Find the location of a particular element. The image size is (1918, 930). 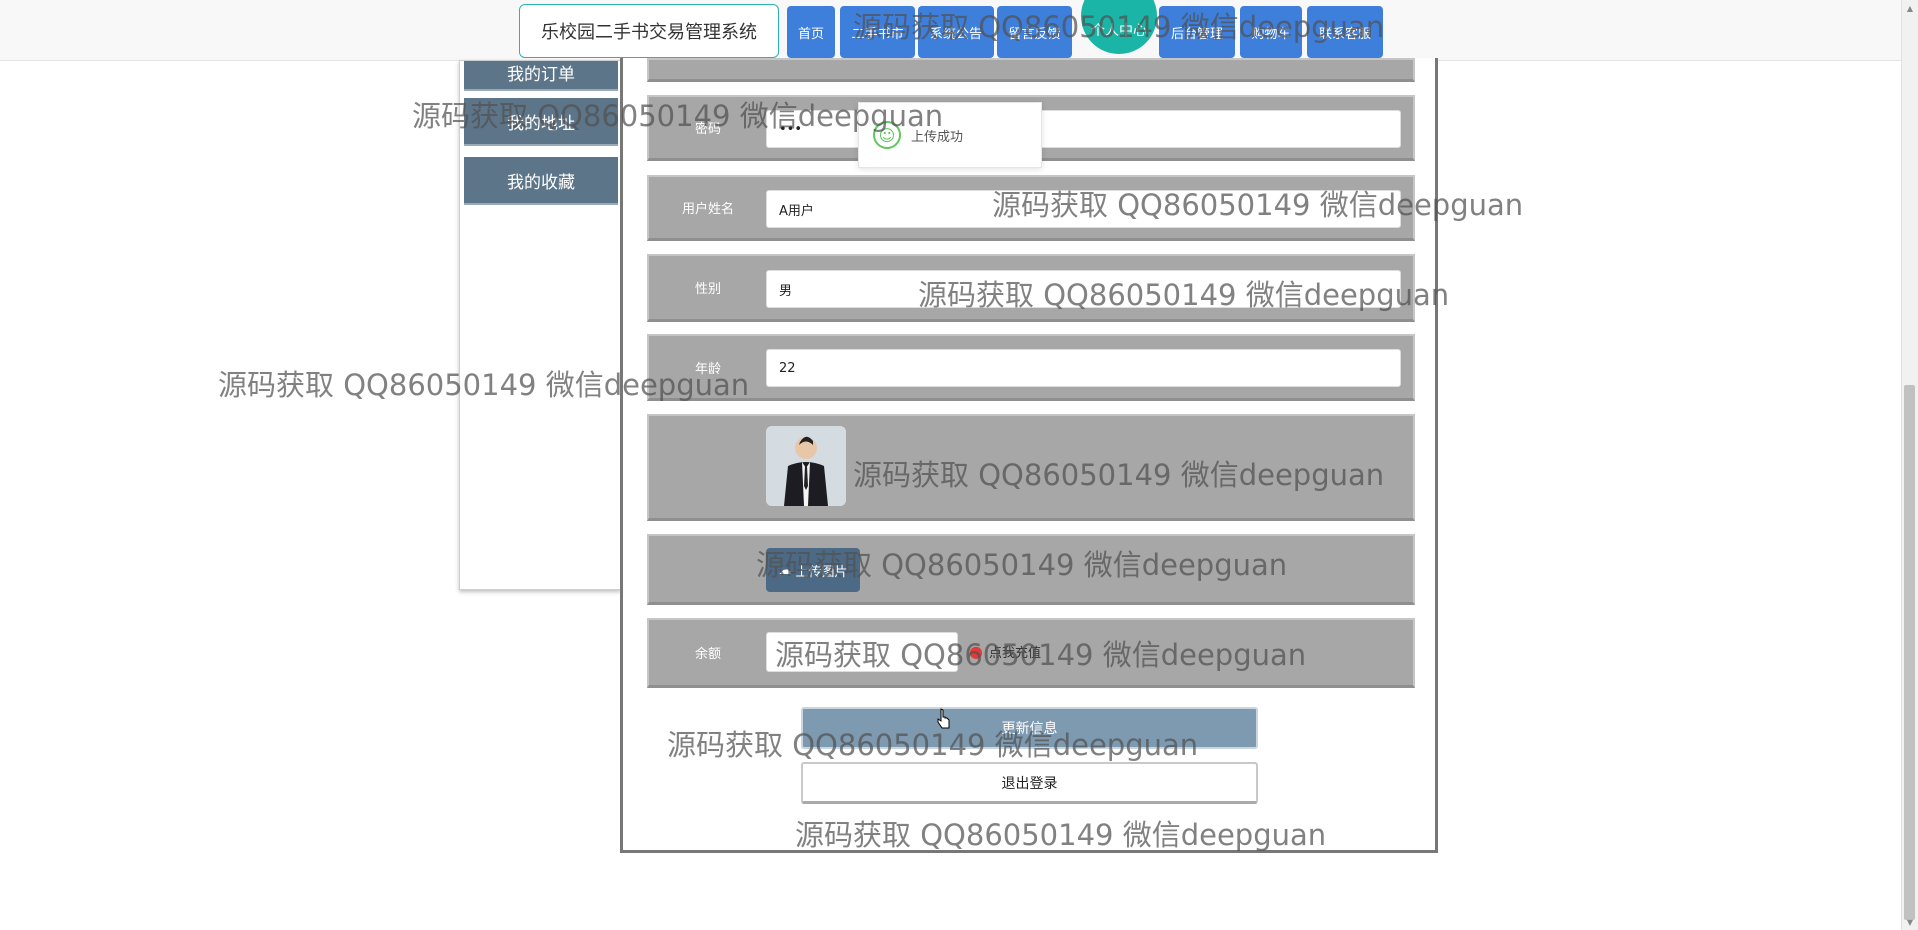

mouse-cursor-icon is located at coordinates (943, 718).